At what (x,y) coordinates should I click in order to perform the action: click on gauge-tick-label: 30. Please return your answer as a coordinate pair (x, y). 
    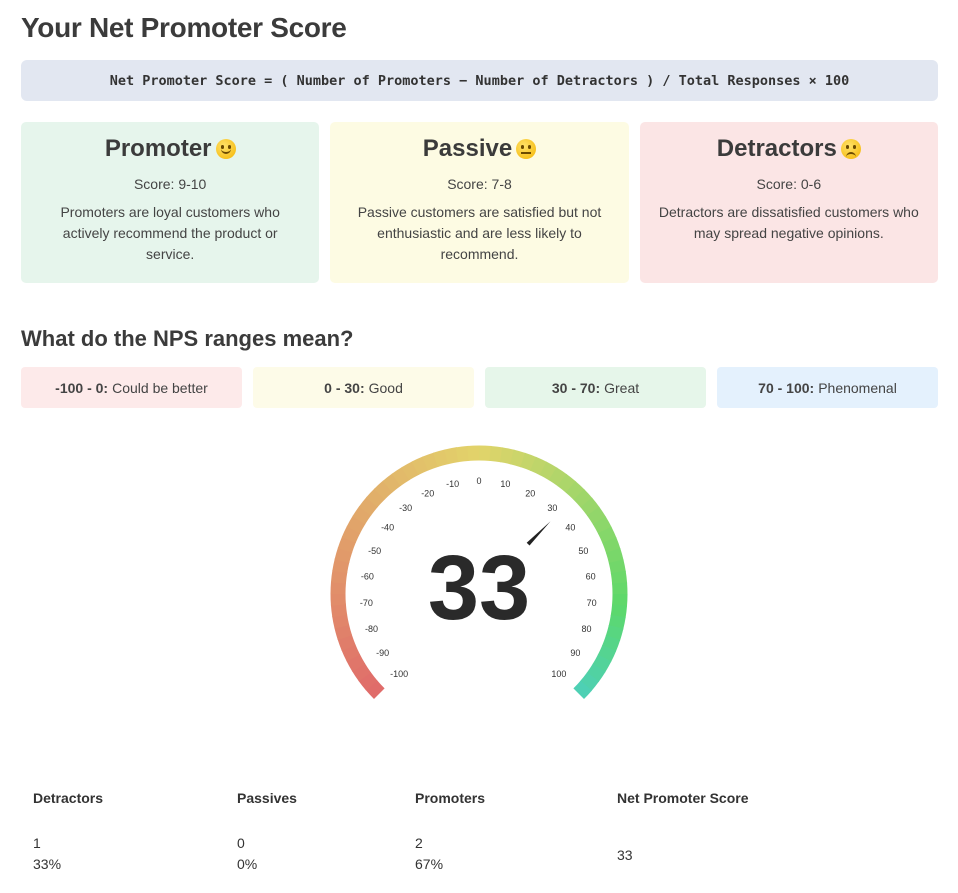
    Looking at the image, I should click on (552, 508).